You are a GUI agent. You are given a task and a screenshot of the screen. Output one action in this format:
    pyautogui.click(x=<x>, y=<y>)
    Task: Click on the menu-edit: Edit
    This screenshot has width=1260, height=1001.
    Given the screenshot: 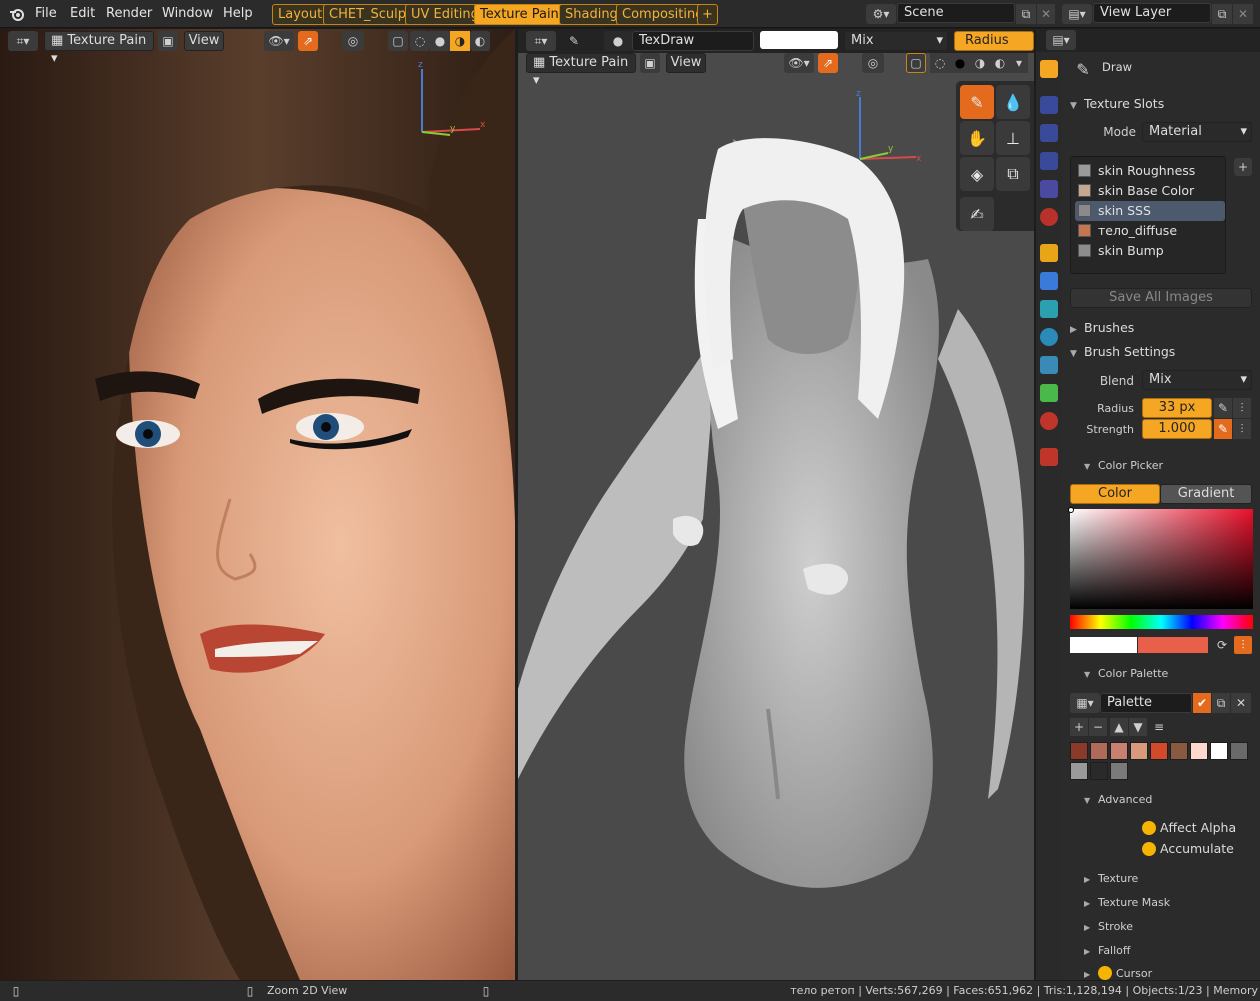 What is the action you would take?
    pyautogui.click(x=82, y=14)
    